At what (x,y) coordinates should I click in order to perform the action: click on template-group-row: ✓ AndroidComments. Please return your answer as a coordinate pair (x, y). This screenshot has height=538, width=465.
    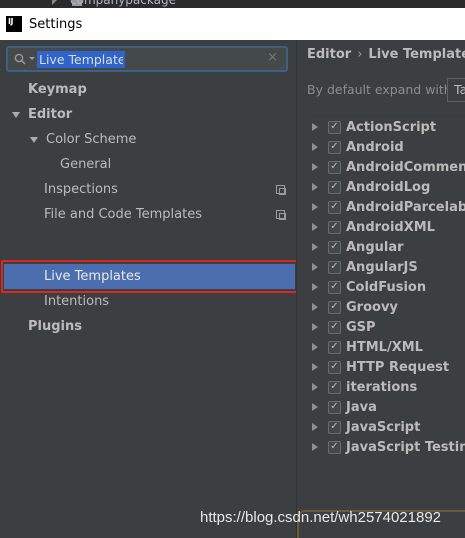
    Looking at the image, I should click on (386, 167).